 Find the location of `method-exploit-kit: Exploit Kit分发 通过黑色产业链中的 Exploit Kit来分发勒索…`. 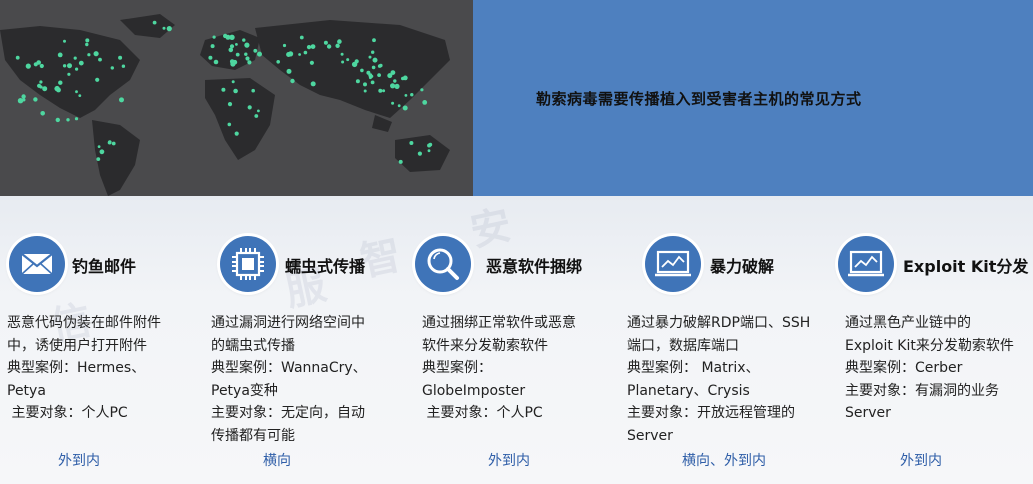

method-exploit-kit: Exploit Kit分发 通过黑色产业链中的 Exploit Kit来分发勒索… is located at coordinates (931, 340).